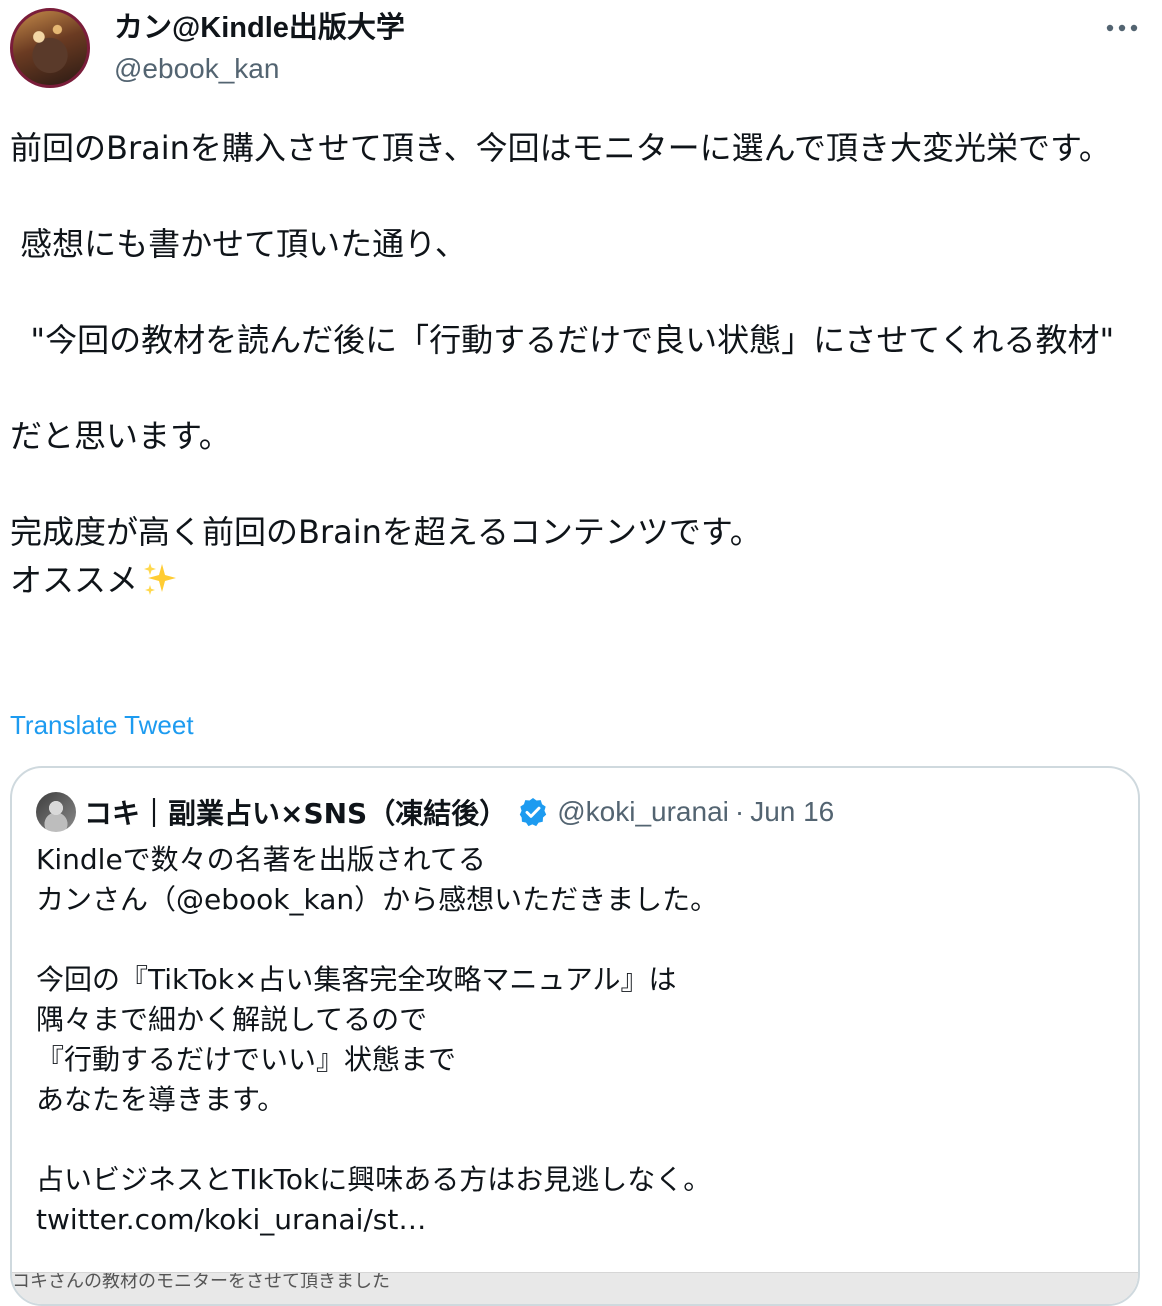 This screenshot has width=1162, height=1306. I want to click on quoted-line: 占いビジネスとTIkTokに興味ある方はお見逃しなく。, so click(374, 1179).